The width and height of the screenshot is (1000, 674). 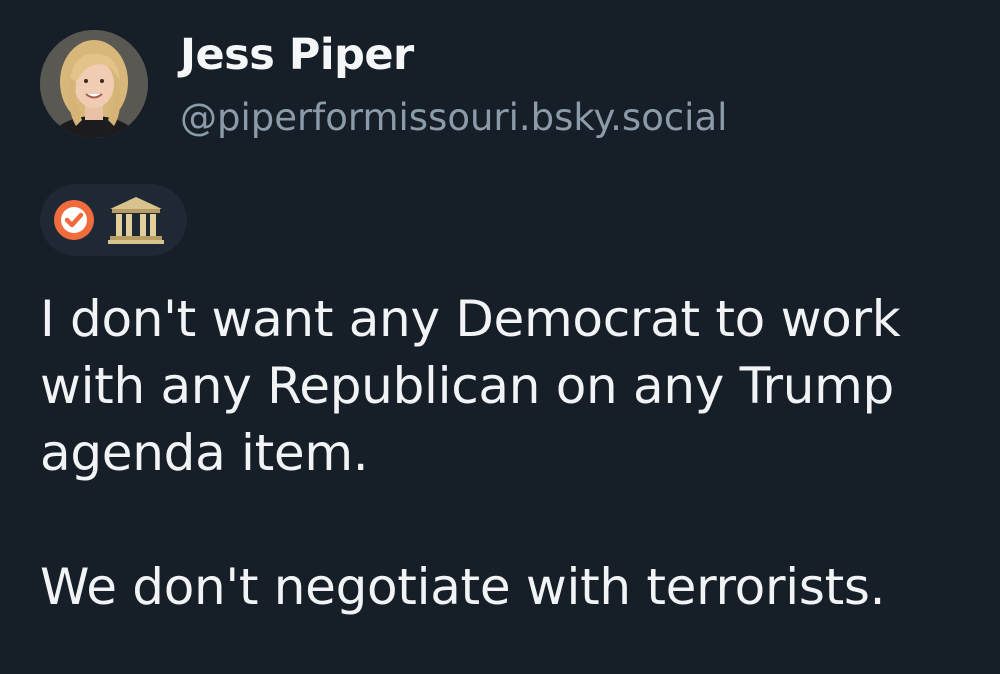 I want to click on author-avatar, so click(x=94, y=84).